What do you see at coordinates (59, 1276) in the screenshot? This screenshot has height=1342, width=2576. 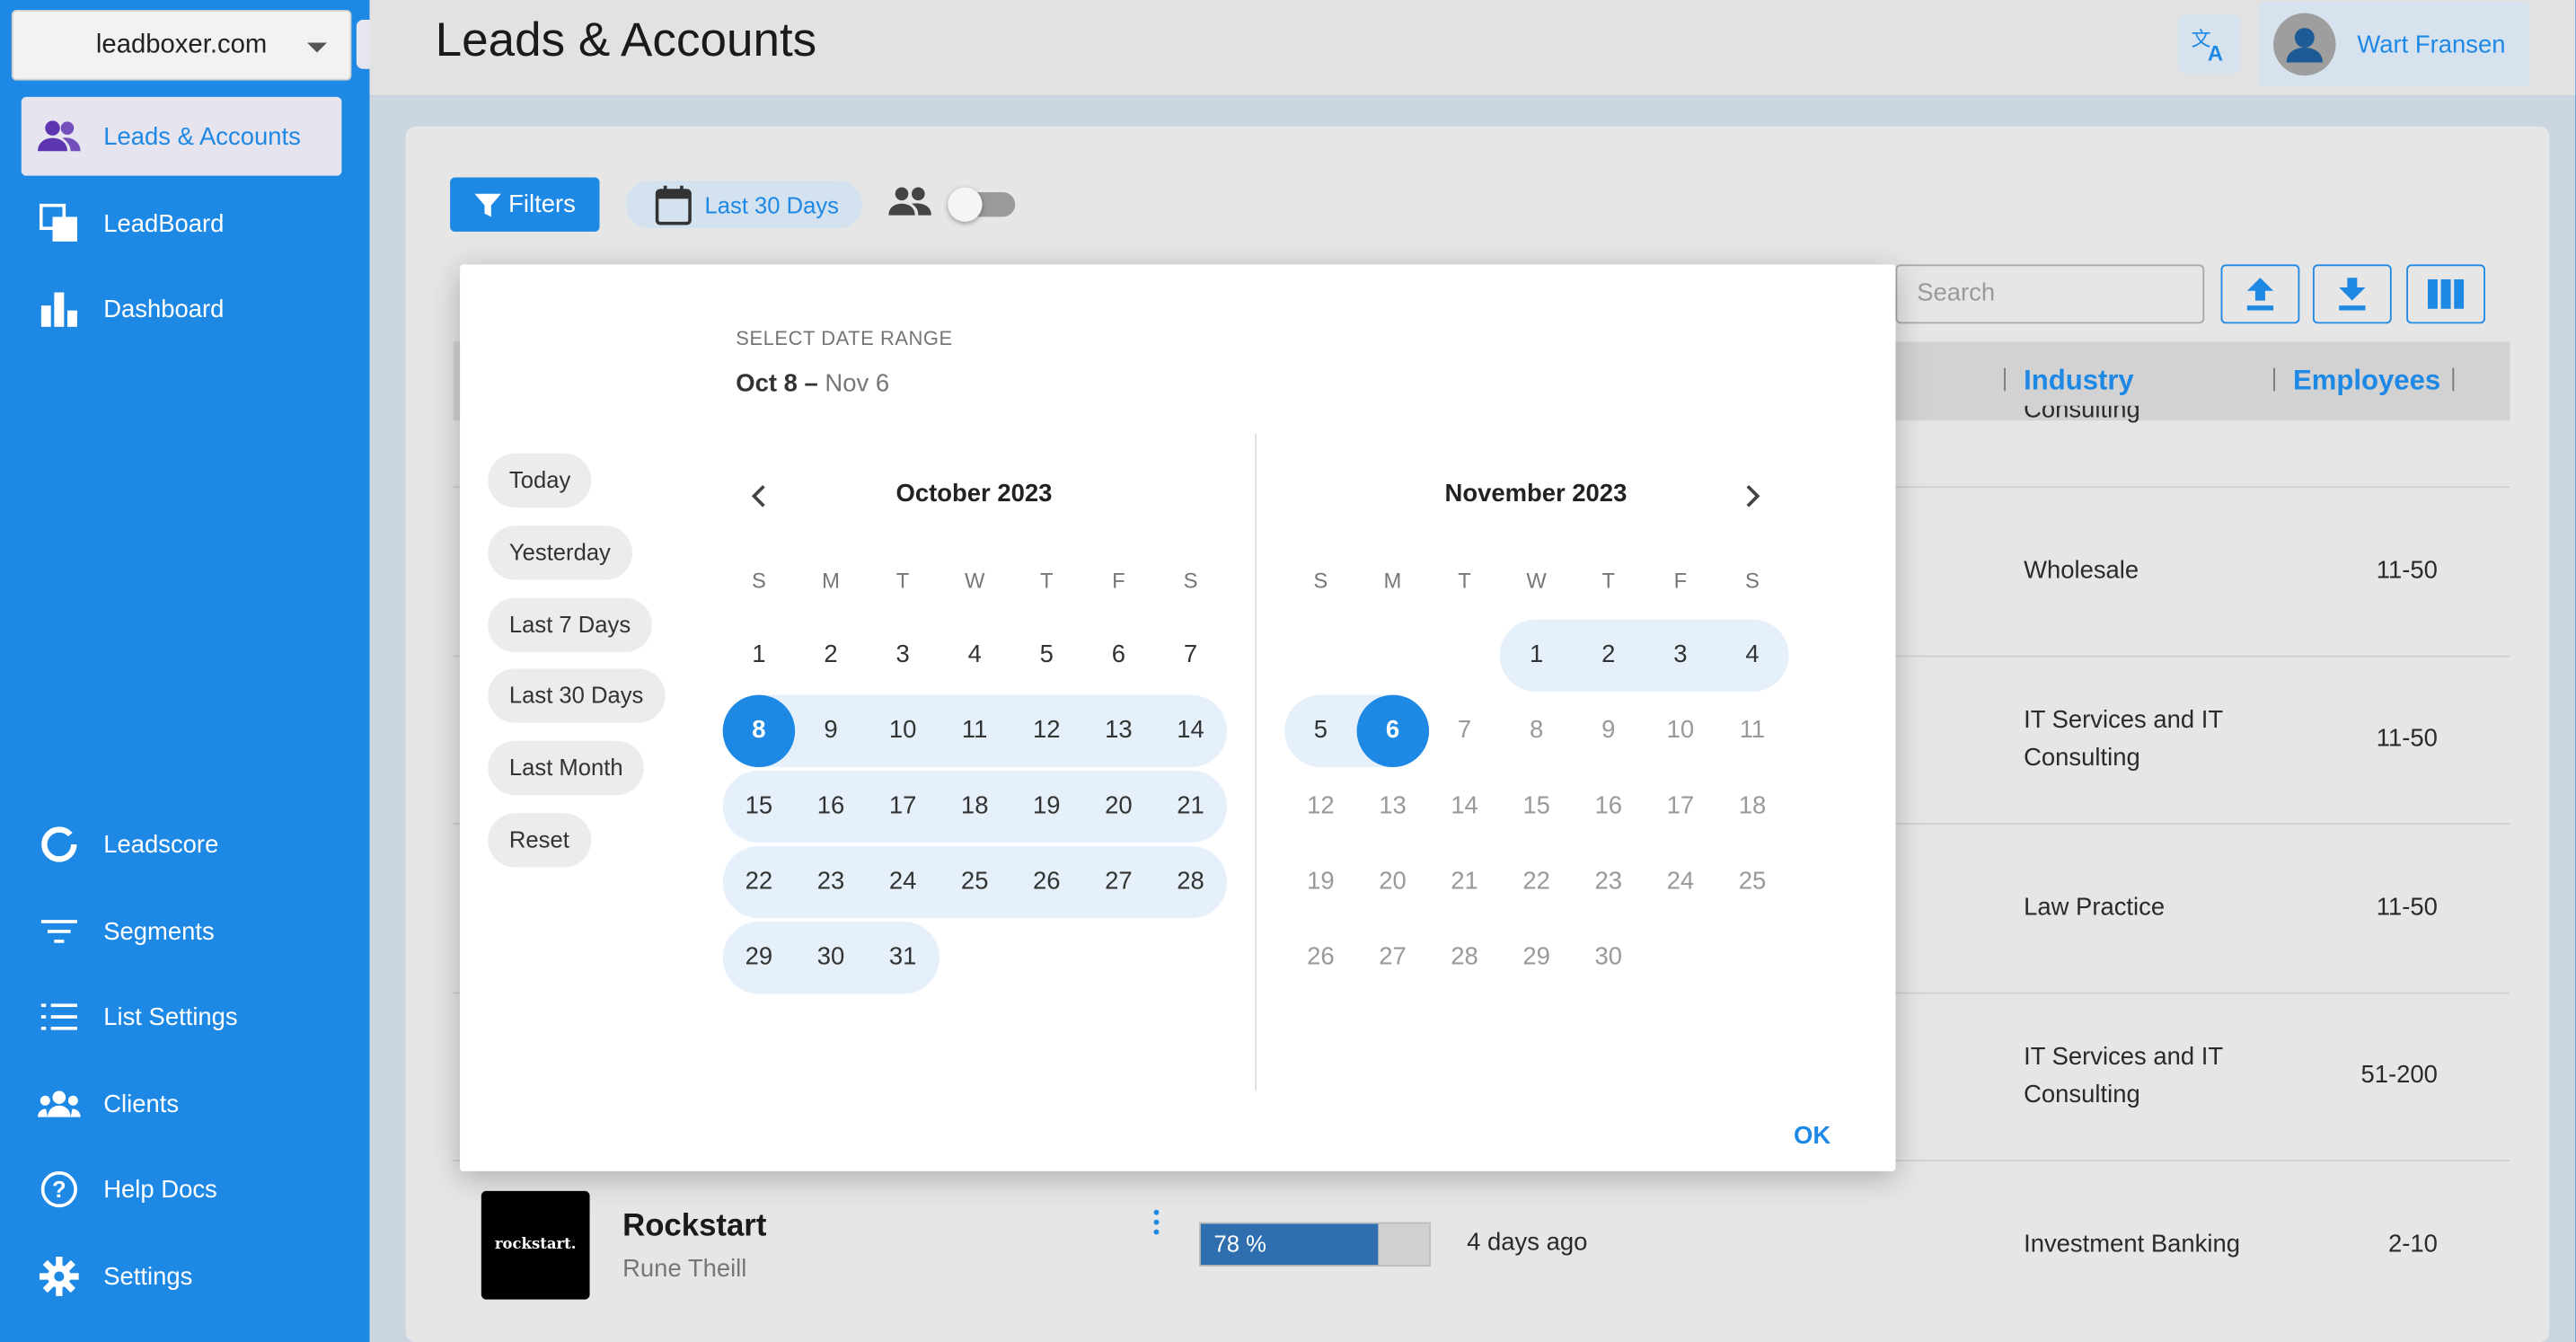 I see `gear-icon` at bounding box center [59, 1276].